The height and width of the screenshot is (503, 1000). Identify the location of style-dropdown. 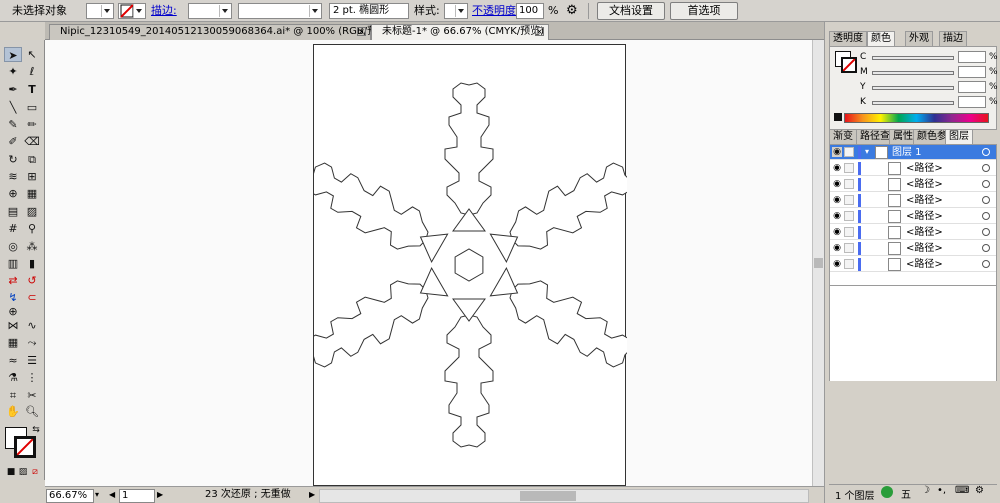
(456, 11).